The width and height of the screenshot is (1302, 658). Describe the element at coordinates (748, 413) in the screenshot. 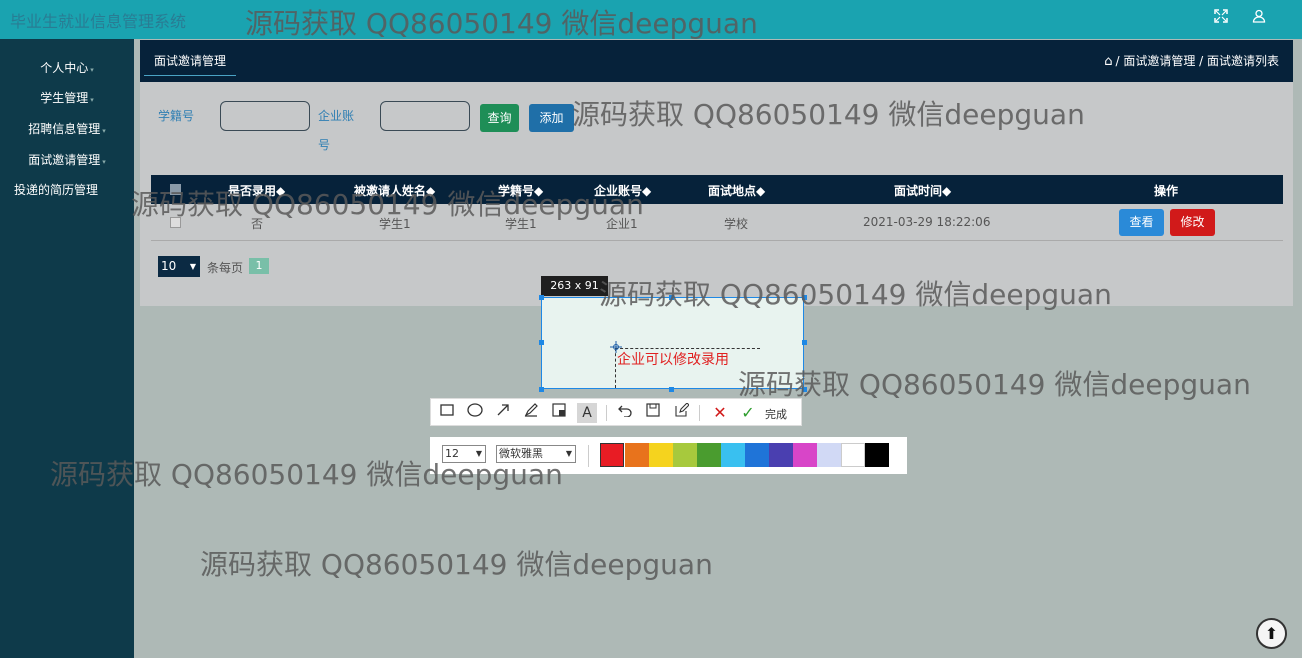

I see `check-icon: ✓` at that location.